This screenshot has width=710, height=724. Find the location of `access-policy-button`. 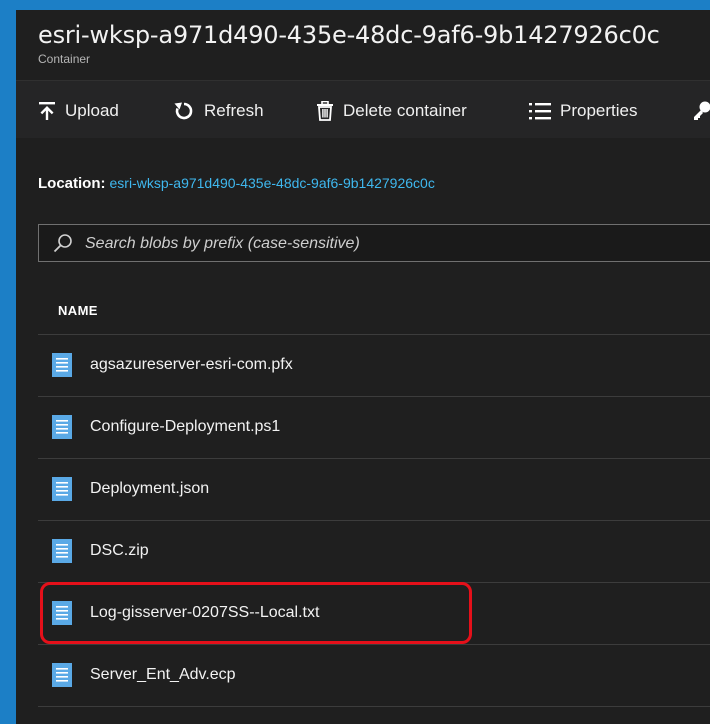

access-policy-button is located at coordinates (701, 111).